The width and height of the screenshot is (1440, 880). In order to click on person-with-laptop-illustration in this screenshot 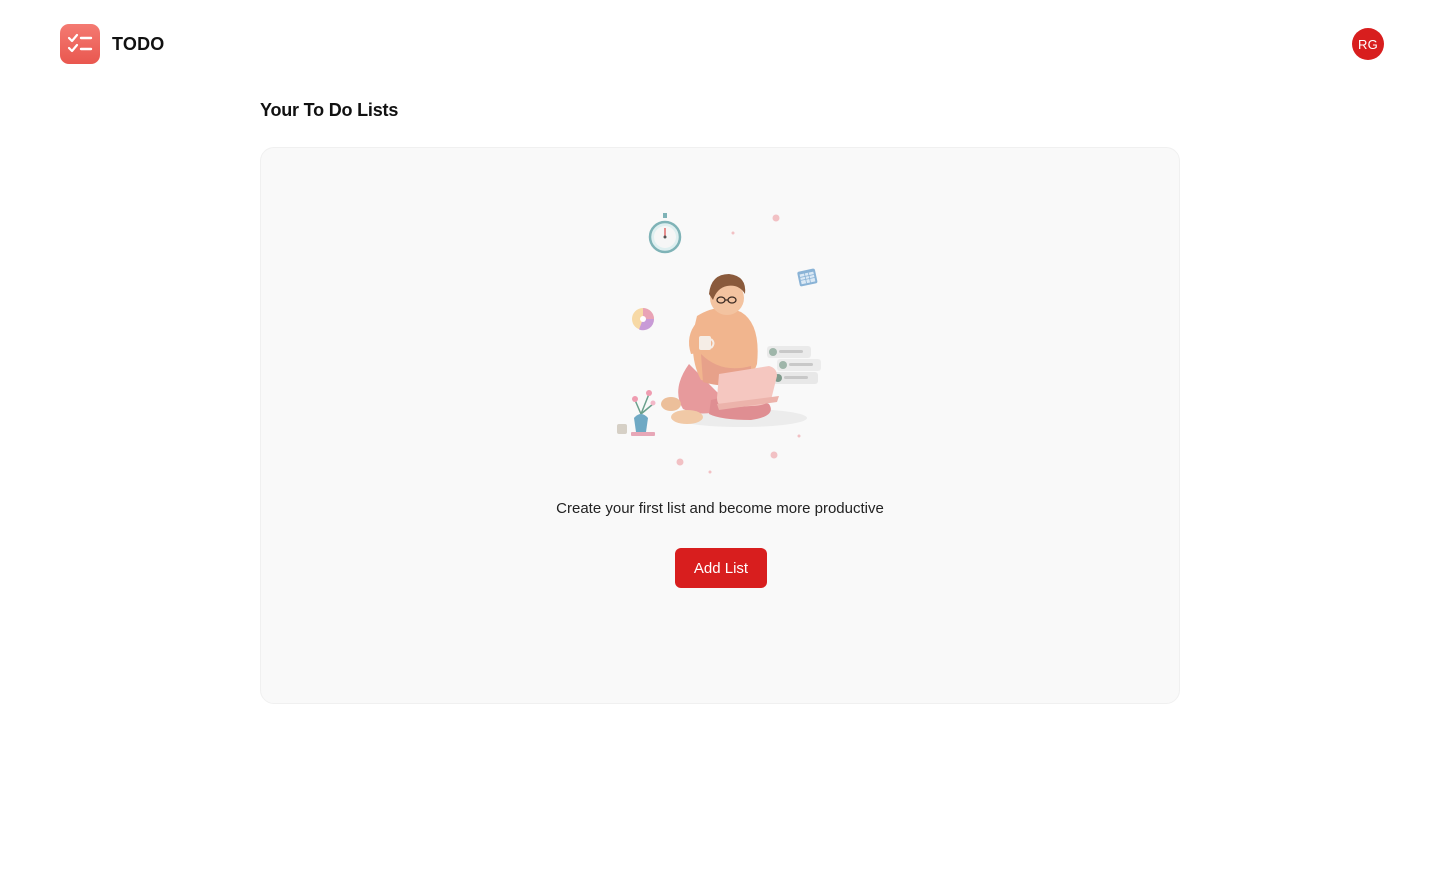, I will do `click(721, 344)`.